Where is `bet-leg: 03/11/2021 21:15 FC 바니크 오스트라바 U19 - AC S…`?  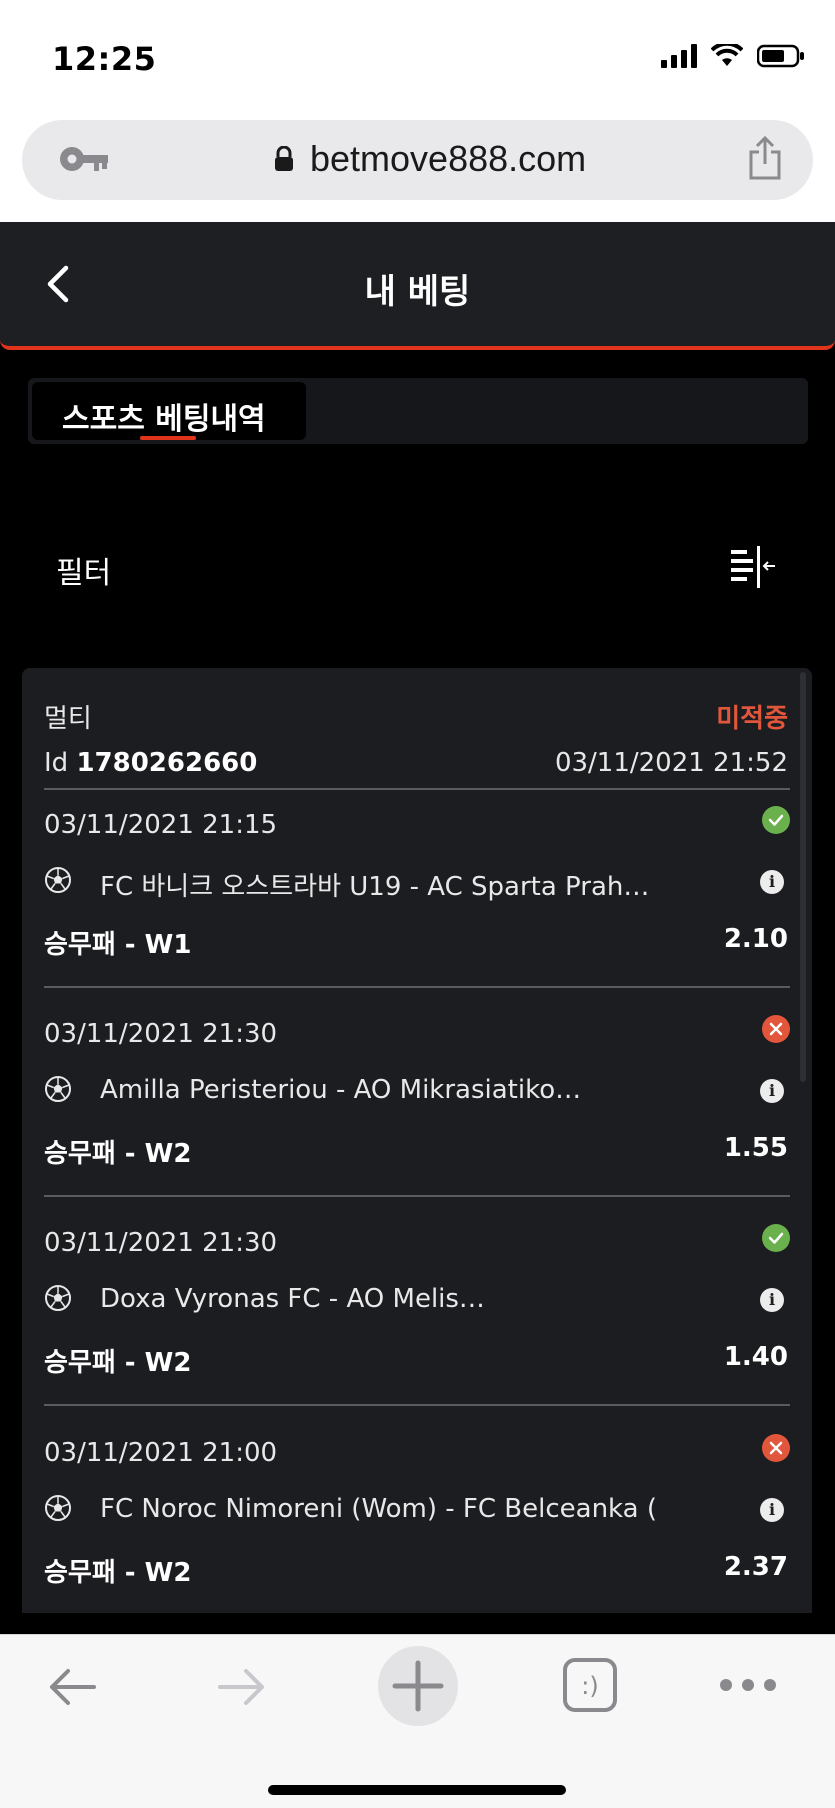
bet-leg: 03/11/2021 21:15 FC 바니크 오스트라바 U19 - AC S… is located at coordinates (417, 895).